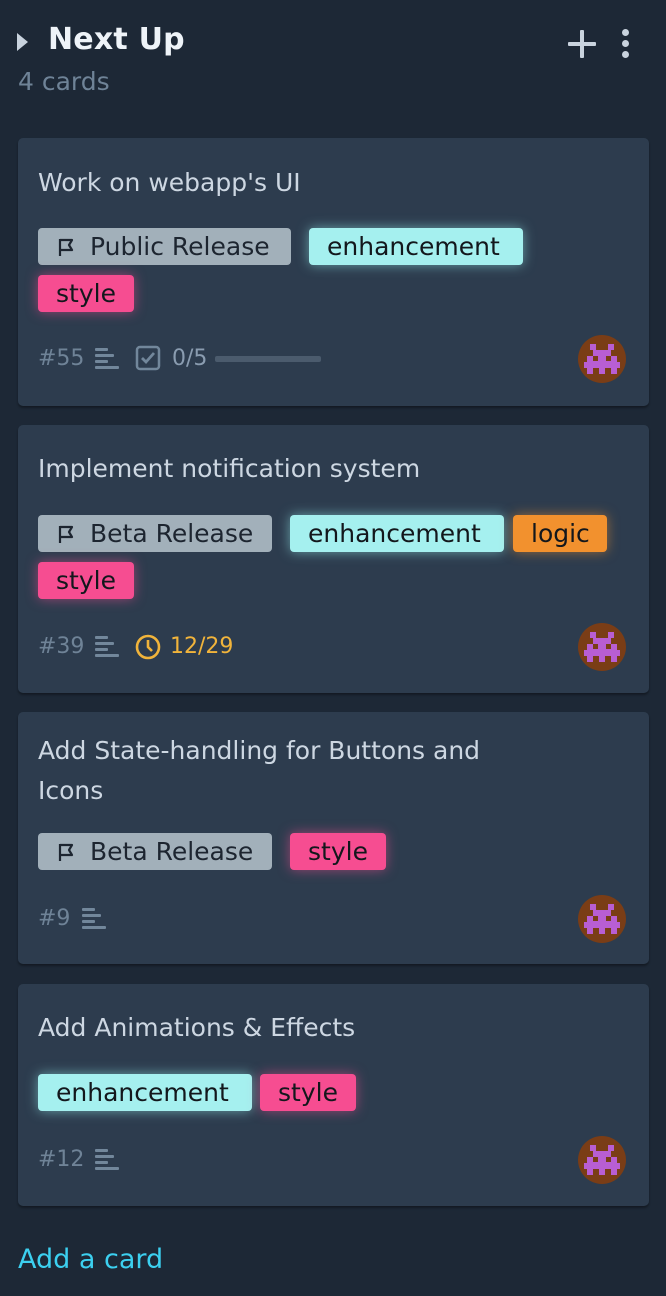 The image size is (666, 1296). Describe the element at coordinates (560, 533) in the screenshot. I see `label-logic: logic` at that location.